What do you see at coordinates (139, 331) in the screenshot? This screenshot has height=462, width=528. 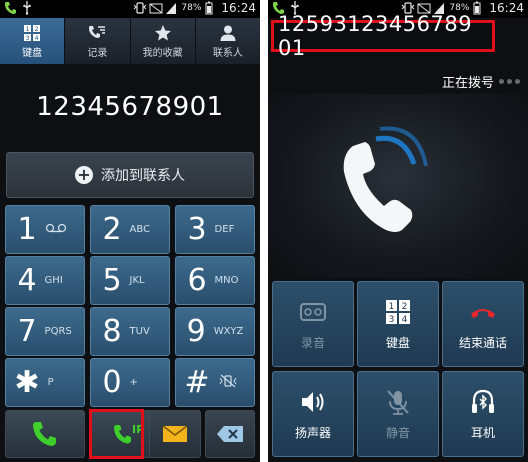 I see `key-letters: TUV` at bounding box center [139, 331].